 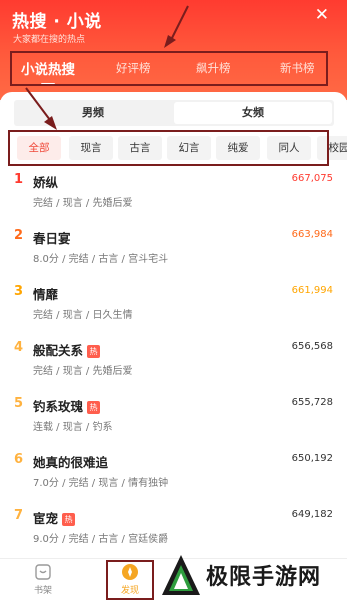 I want to click on hot-score: 663,984, so click(x=312, y=234).